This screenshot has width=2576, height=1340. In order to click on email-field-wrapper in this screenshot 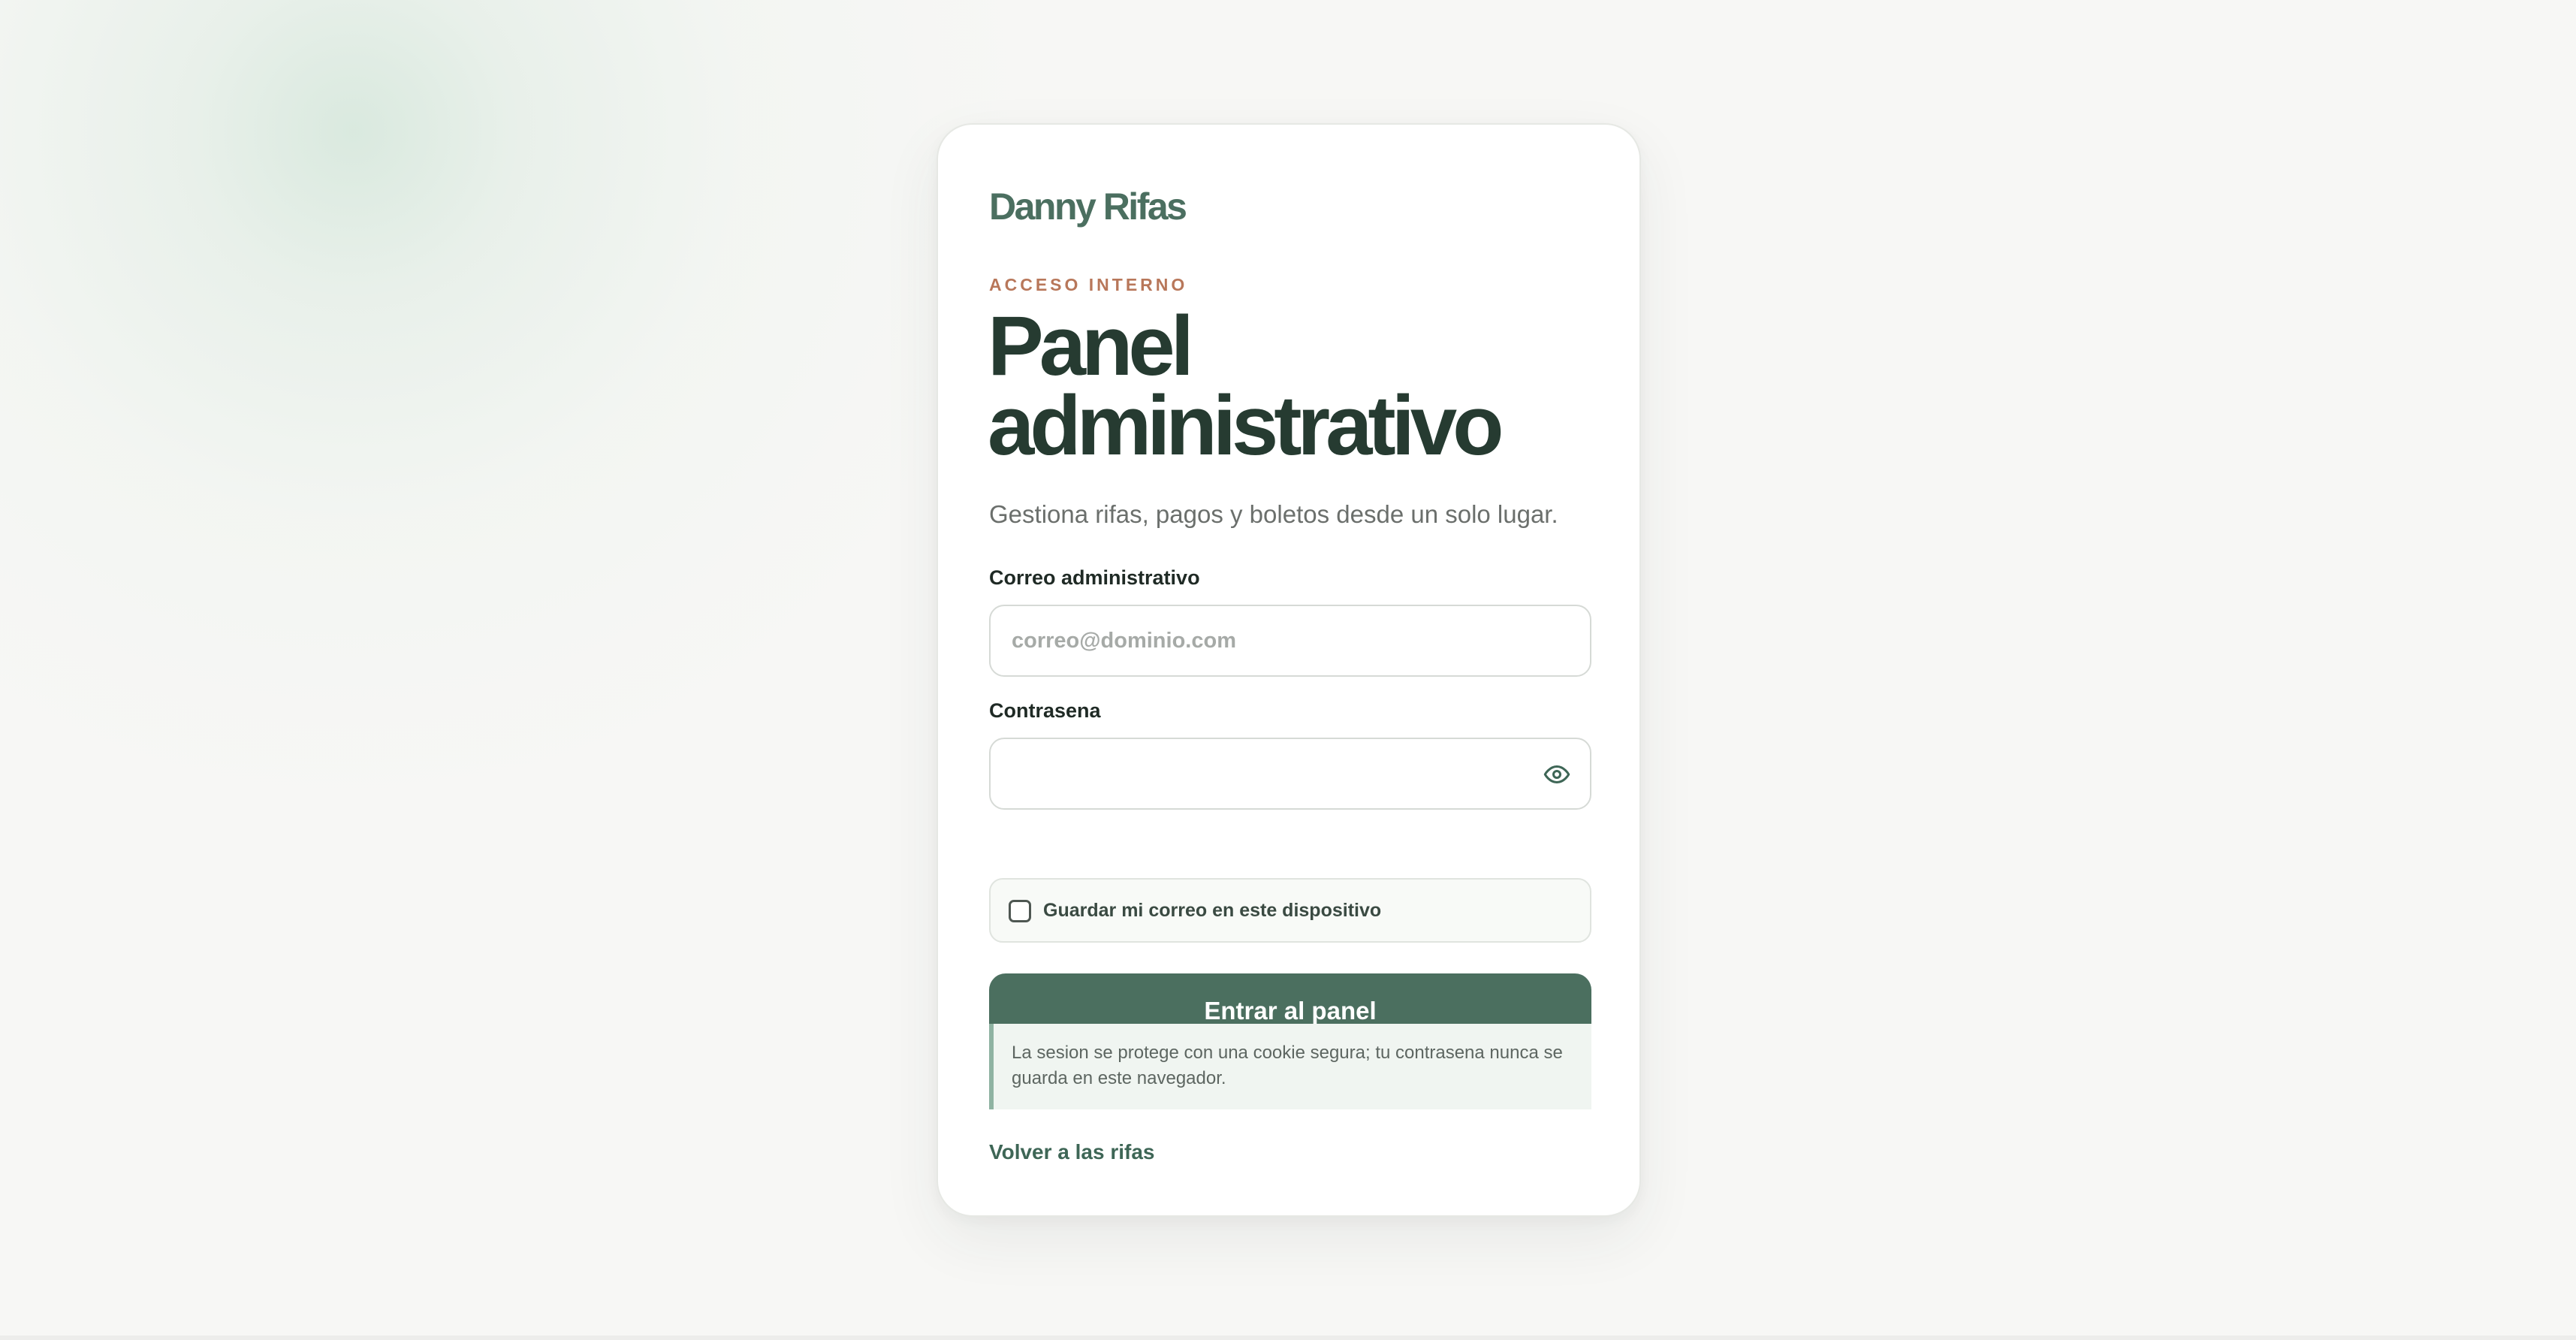, I will do `click(1290, 641)`.